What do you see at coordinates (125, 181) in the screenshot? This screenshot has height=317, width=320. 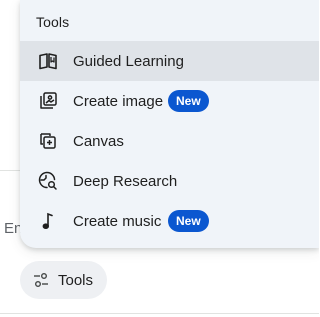 I see `menu-item-label: Deep Research` at bounding box center [125, 181].